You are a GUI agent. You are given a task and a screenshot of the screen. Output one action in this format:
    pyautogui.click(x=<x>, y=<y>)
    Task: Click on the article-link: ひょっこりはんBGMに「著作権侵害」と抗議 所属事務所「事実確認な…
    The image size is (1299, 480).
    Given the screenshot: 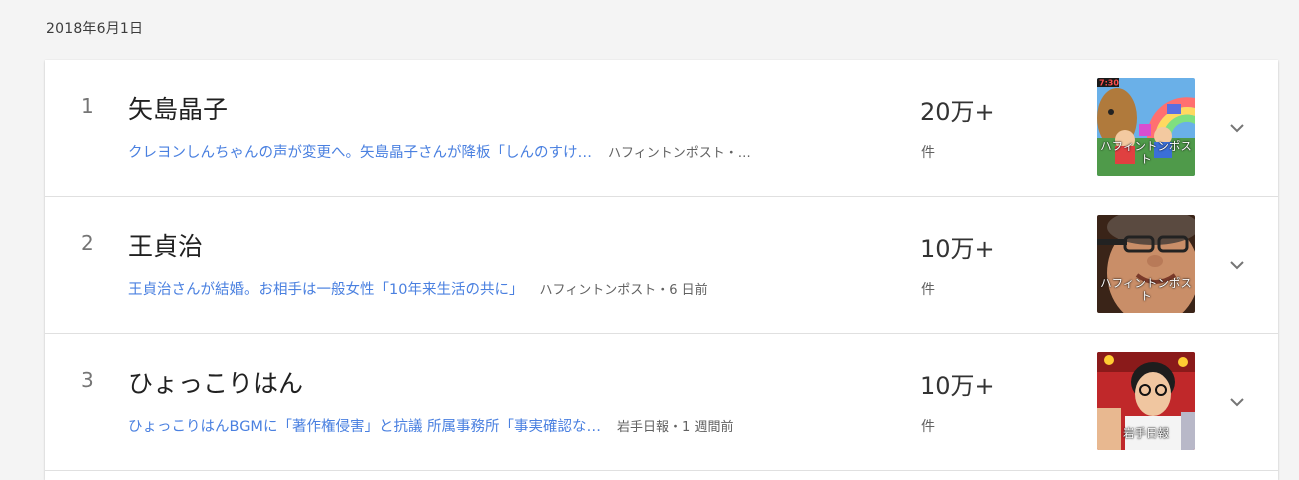 What is the action you would take?
    pyautogui.click(x=364, y=427)
    